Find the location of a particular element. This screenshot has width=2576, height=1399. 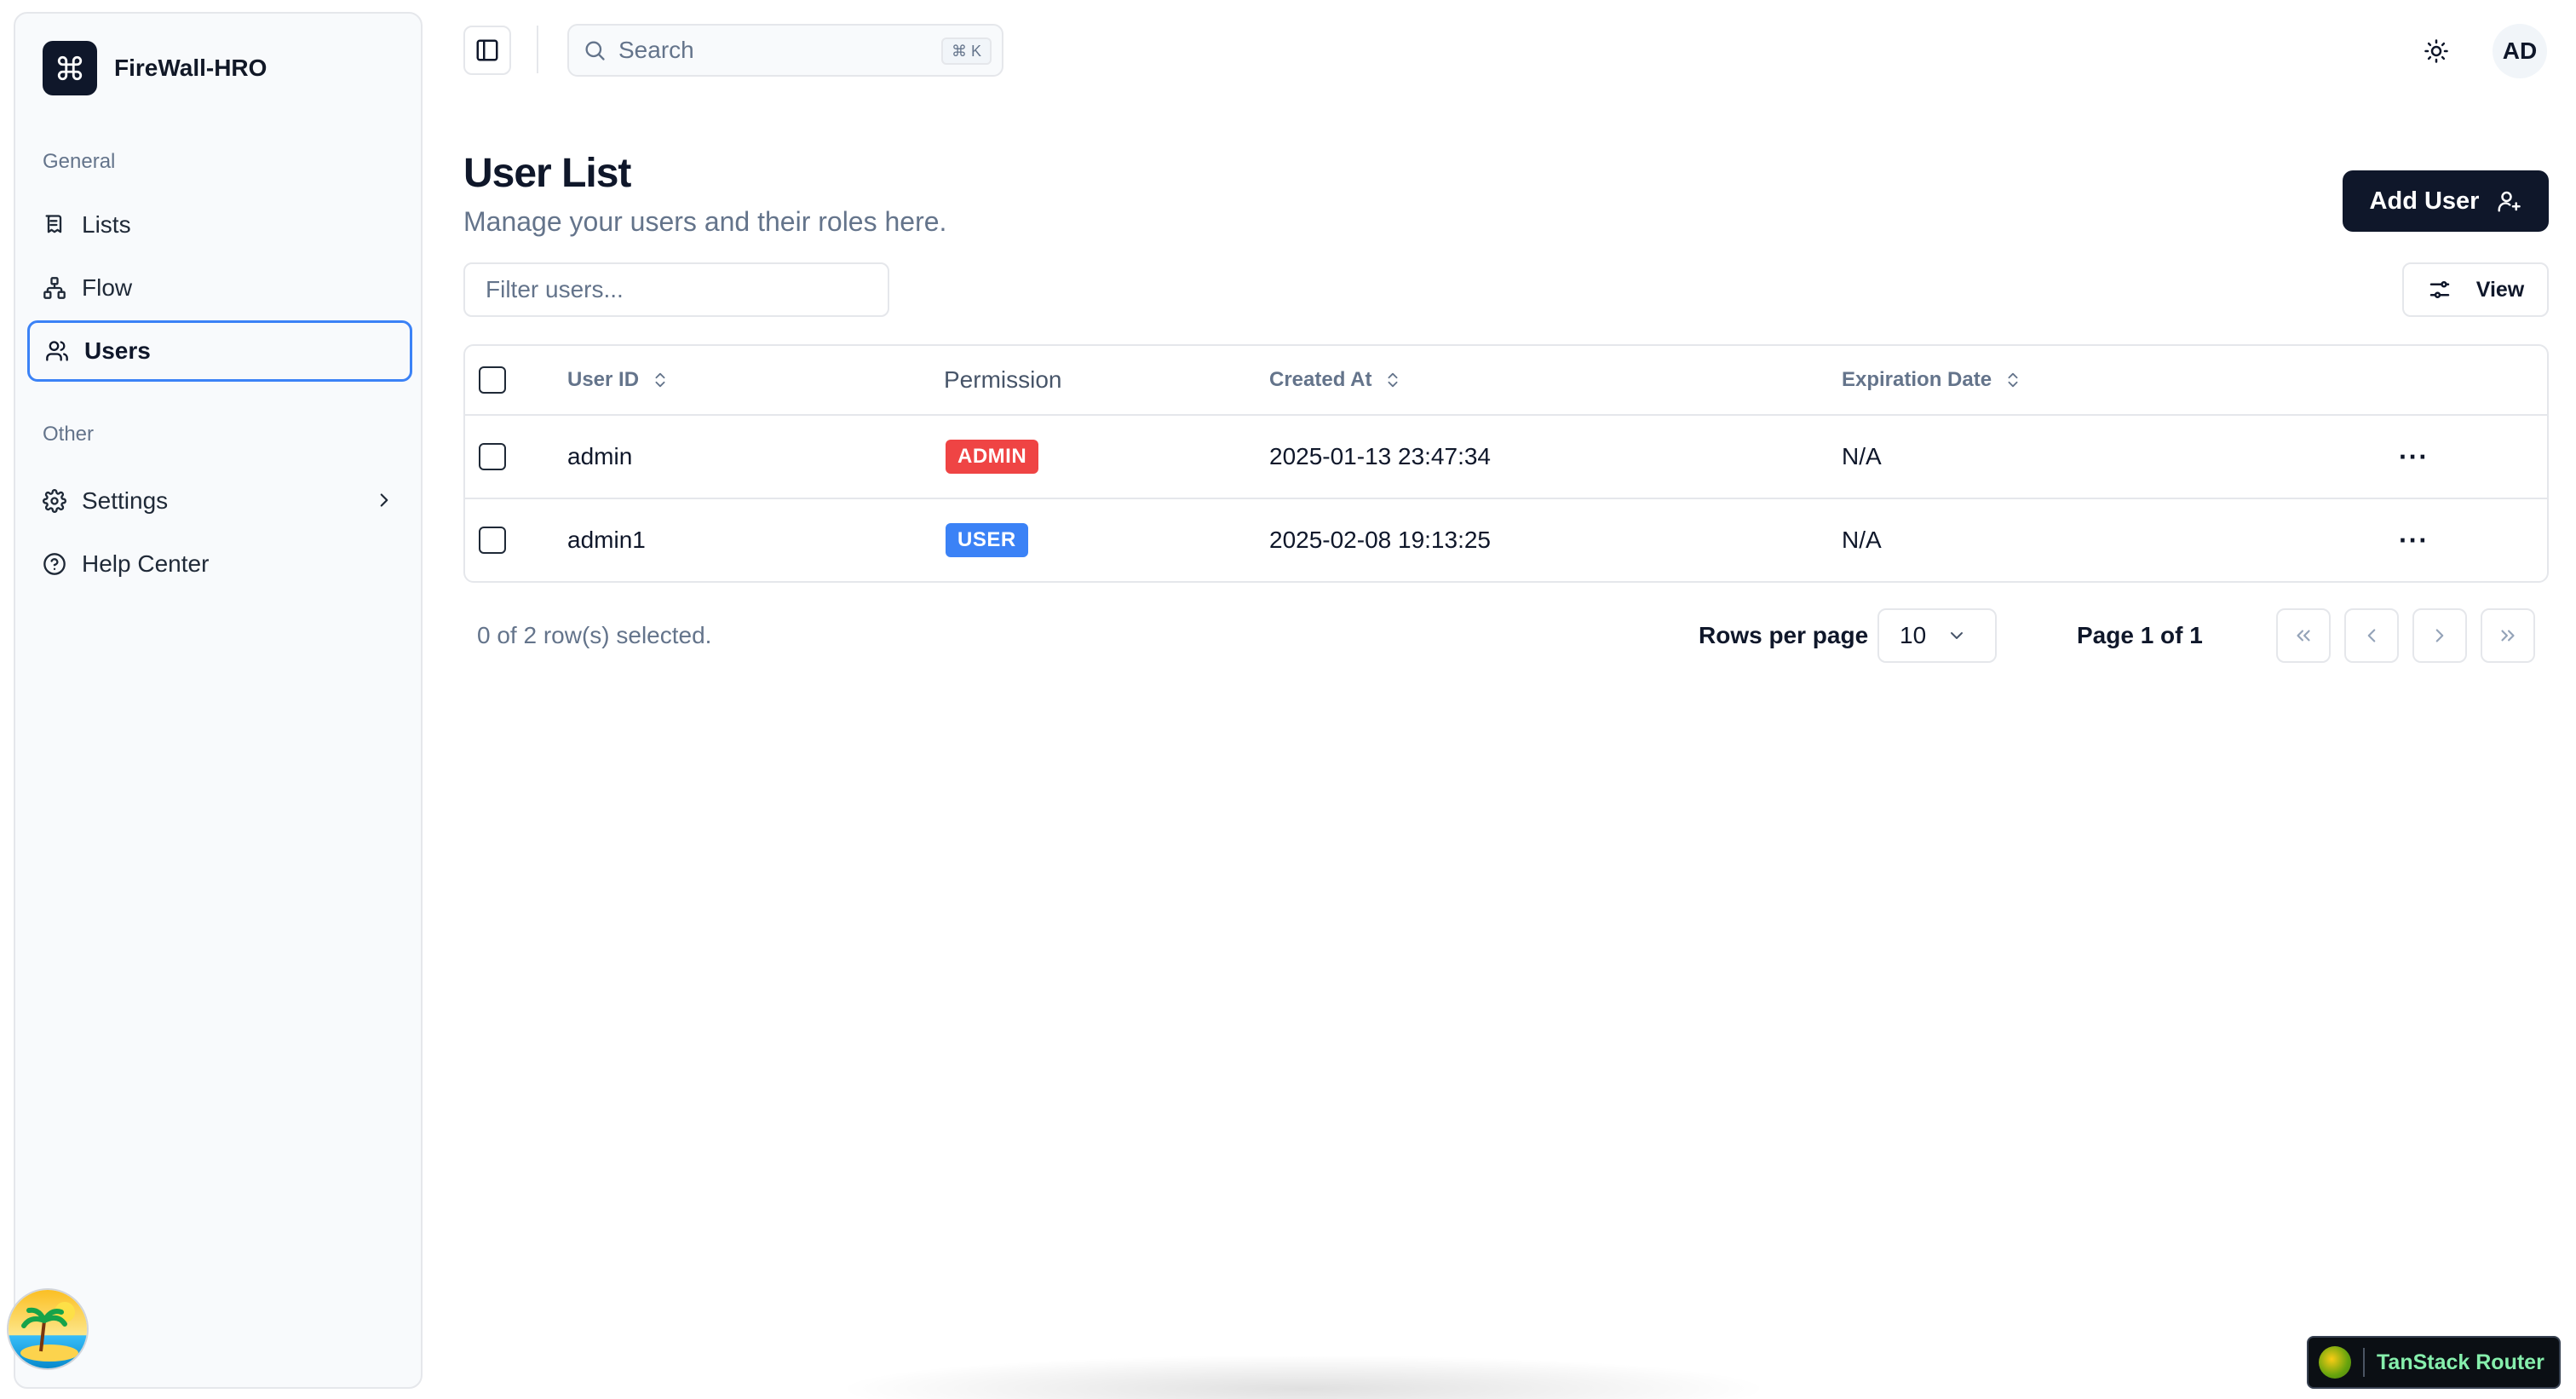

chevron-down-icon is located at coordinates (1956, 635).